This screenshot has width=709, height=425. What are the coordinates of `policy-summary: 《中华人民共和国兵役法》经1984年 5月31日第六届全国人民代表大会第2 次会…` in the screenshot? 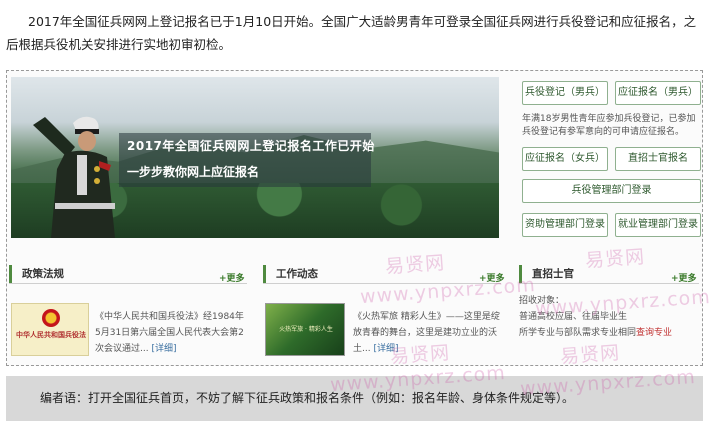 It's located at (175, 333).